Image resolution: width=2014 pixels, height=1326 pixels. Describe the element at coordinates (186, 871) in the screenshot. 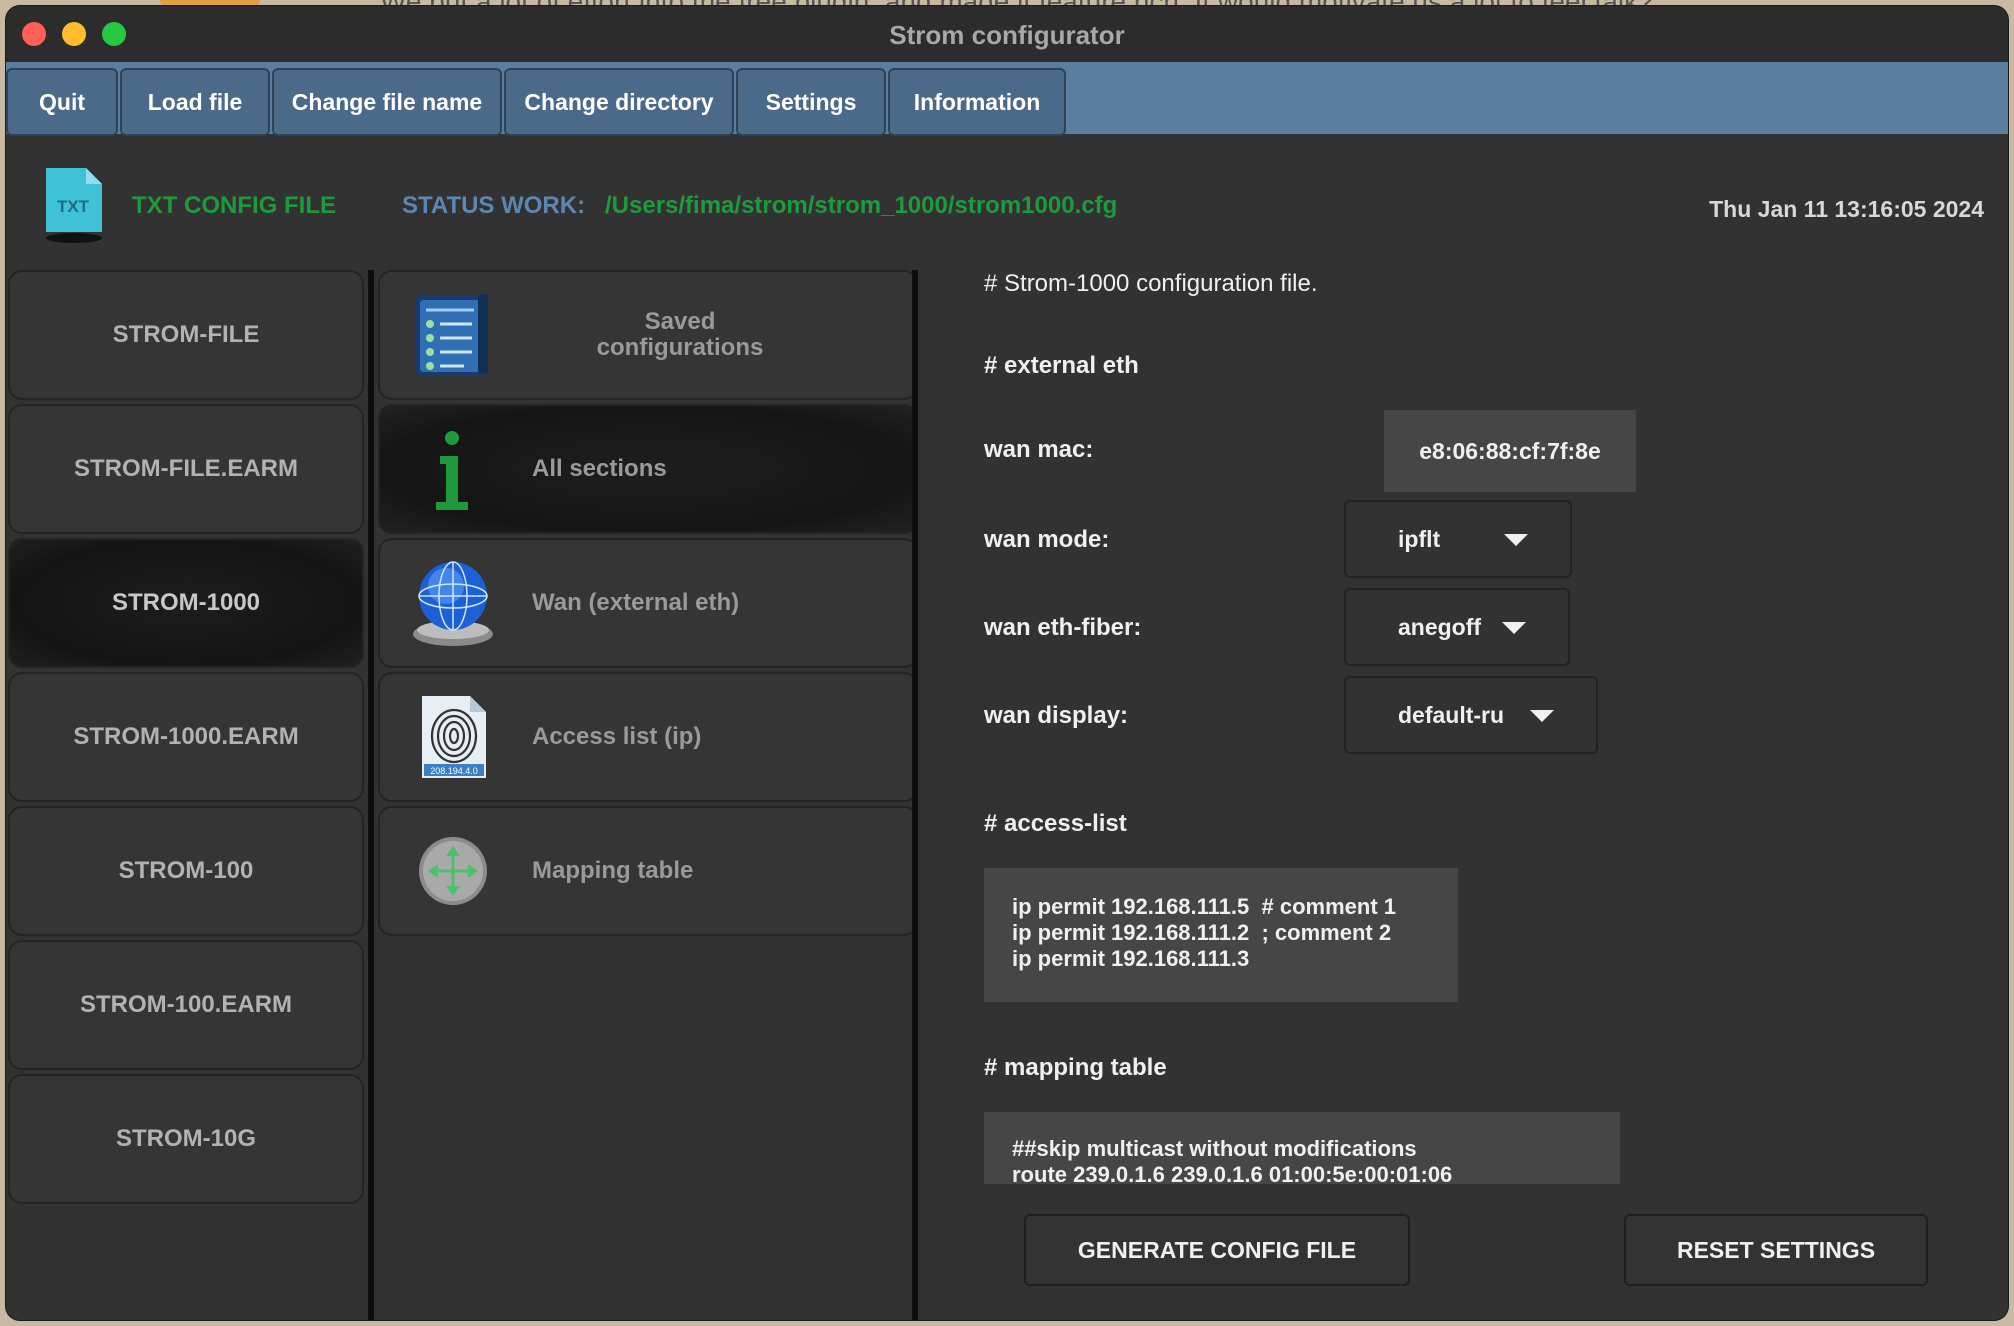

I see `device-item-strom-100: STROM-100` at that location.